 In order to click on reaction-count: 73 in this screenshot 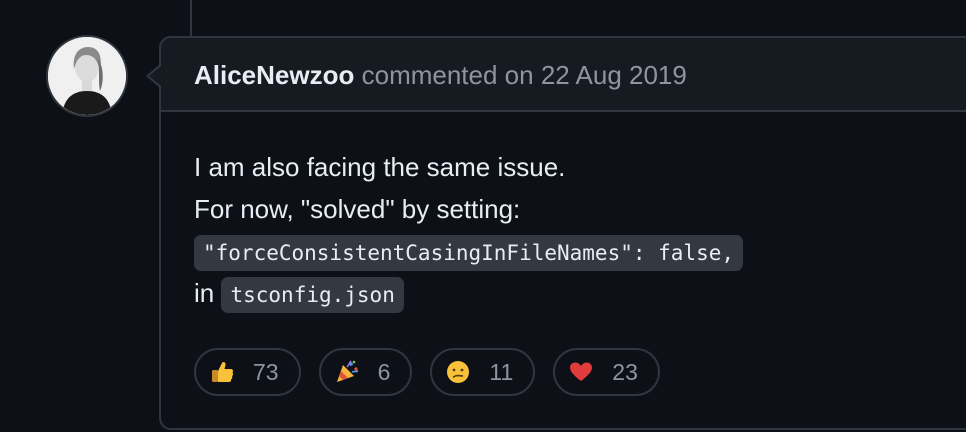, I will do `click(266, 371)`.